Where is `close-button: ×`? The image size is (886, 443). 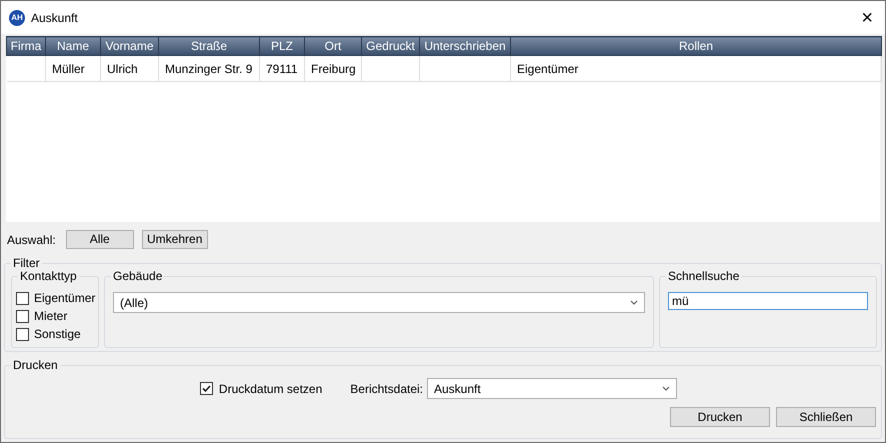 close-button: × is located at coordinates (867, 18).